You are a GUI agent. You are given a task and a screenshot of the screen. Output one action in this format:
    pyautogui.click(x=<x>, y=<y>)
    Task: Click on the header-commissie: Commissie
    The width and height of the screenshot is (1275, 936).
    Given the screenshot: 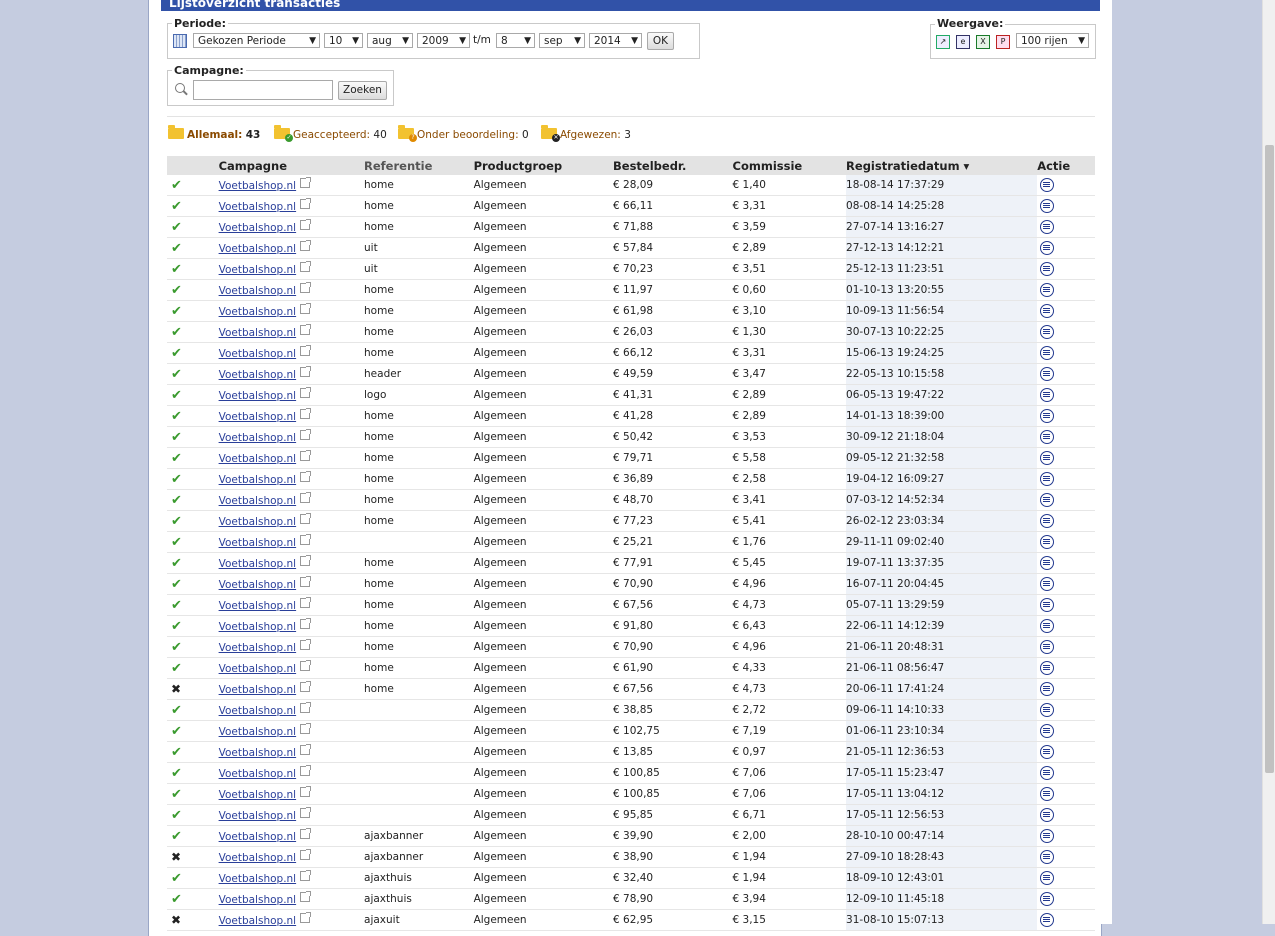 What is the action you would take?
    pyautogui.click(x=789, y=165)
    